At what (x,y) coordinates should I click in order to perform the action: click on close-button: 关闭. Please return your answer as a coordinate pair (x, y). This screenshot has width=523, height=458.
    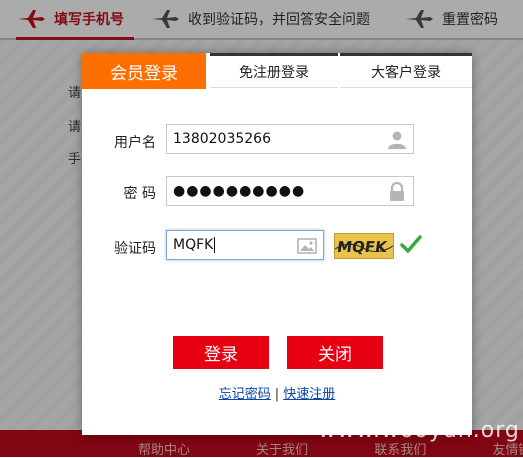
    Looking at the image, I should click on (335, 352).